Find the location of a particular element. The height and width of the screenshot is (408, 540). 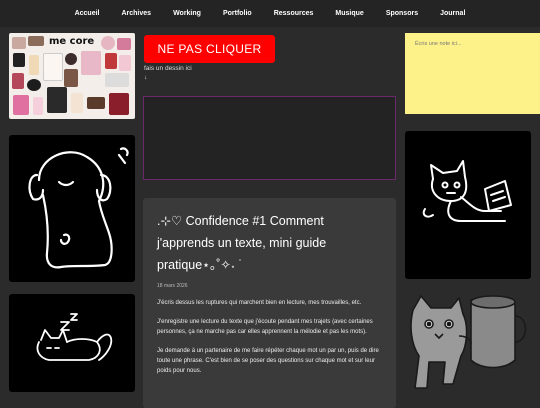

nav-portfolio: Portfolio is located at coordinates (237, 13).